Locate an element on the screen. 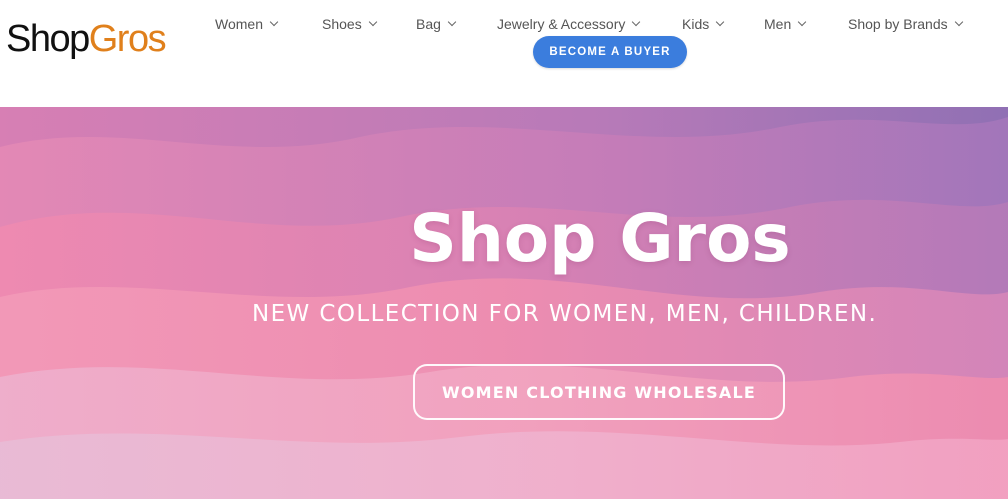 The width and height of the screenshot is (1008, 499). nav-item-label: Bag is located at coordinates (428, 24).